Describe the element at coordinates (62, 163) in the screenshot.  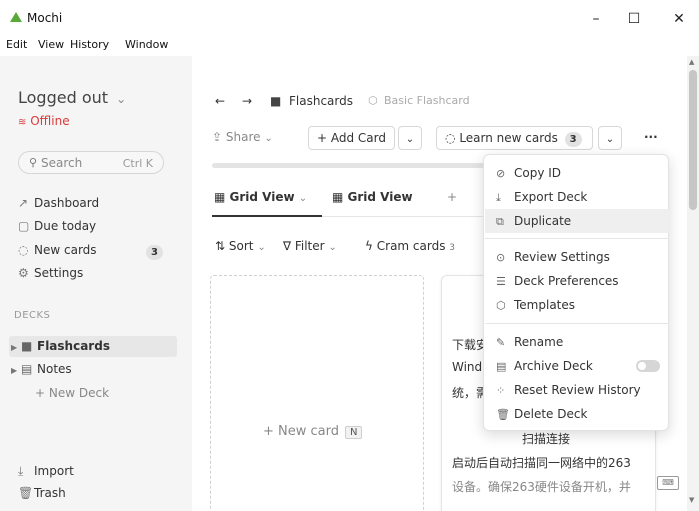
I see `search-placeholder: Search` at that location.